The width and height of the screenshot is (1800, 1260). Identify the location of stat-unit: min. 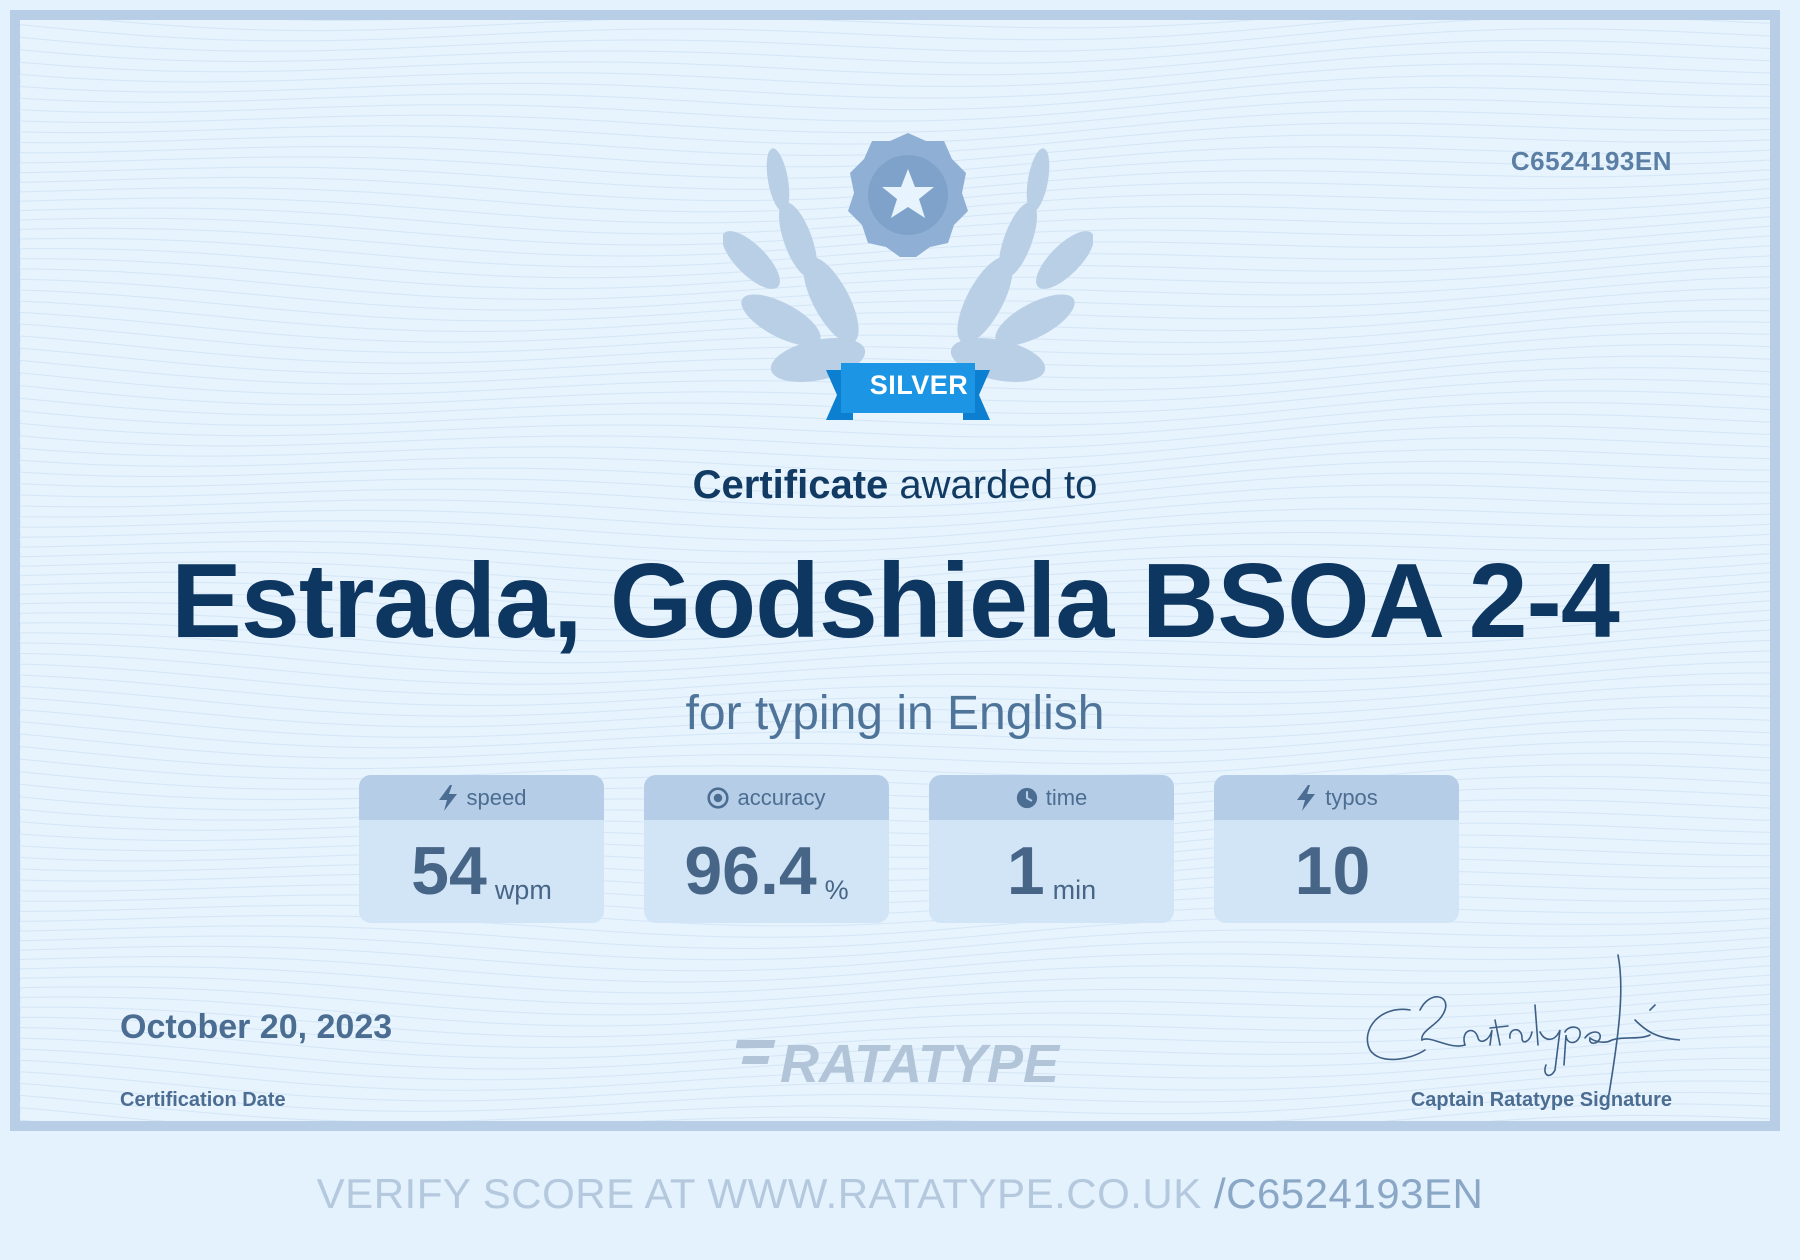
(1074, 890).